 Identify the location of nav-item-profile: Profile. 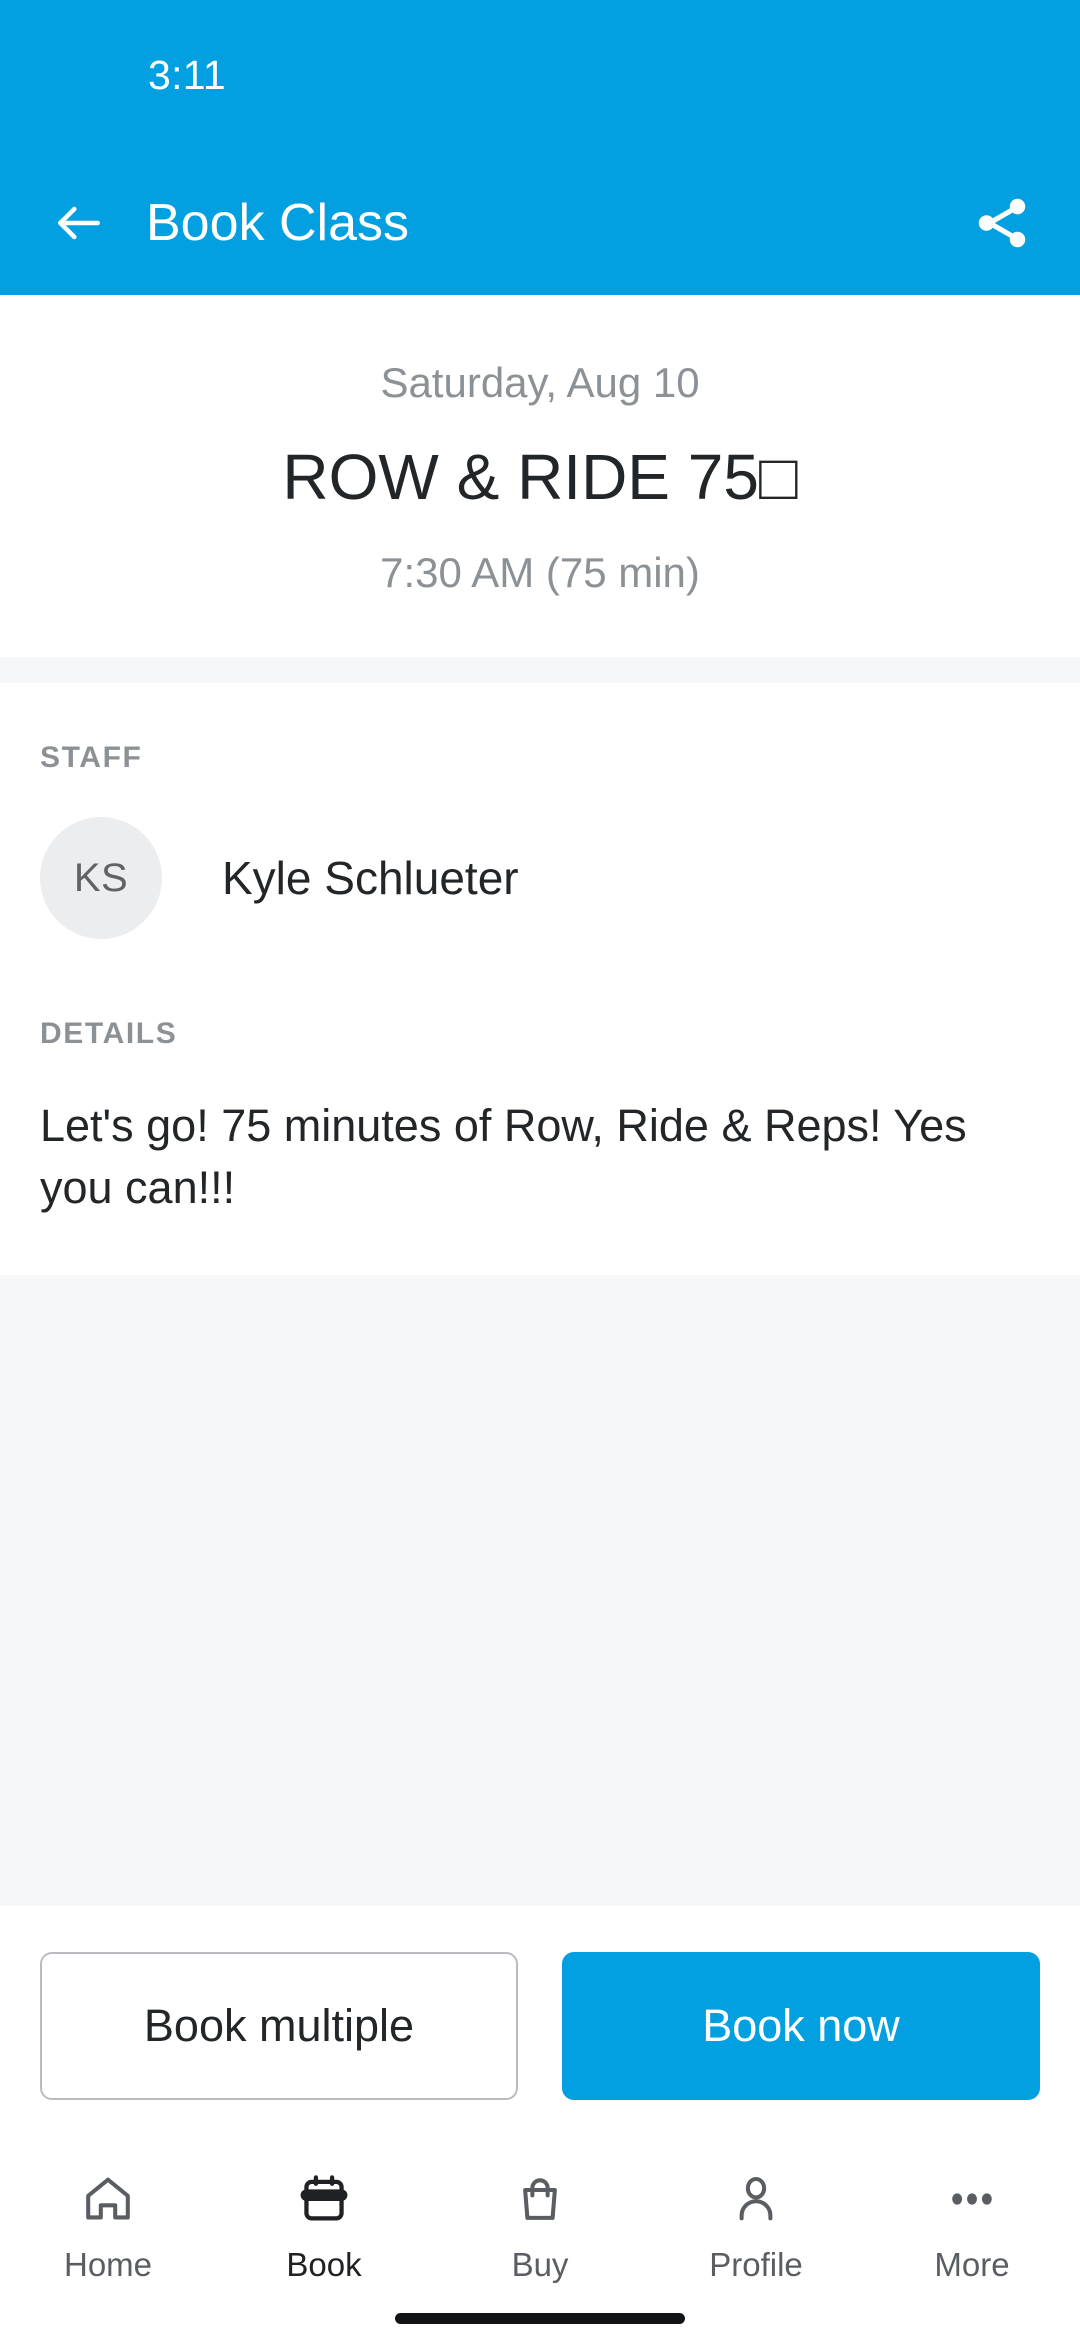
(756, 2226).